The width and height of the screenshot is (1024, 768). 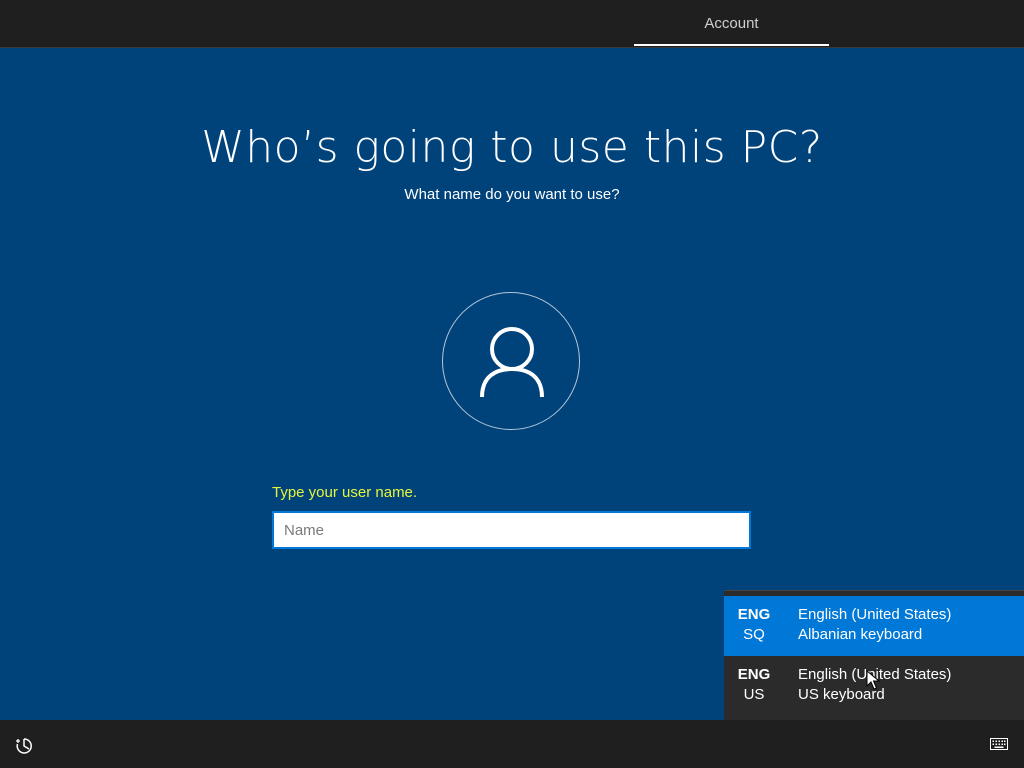 I want to click on bottom-bar, so click(x=512, y=744).